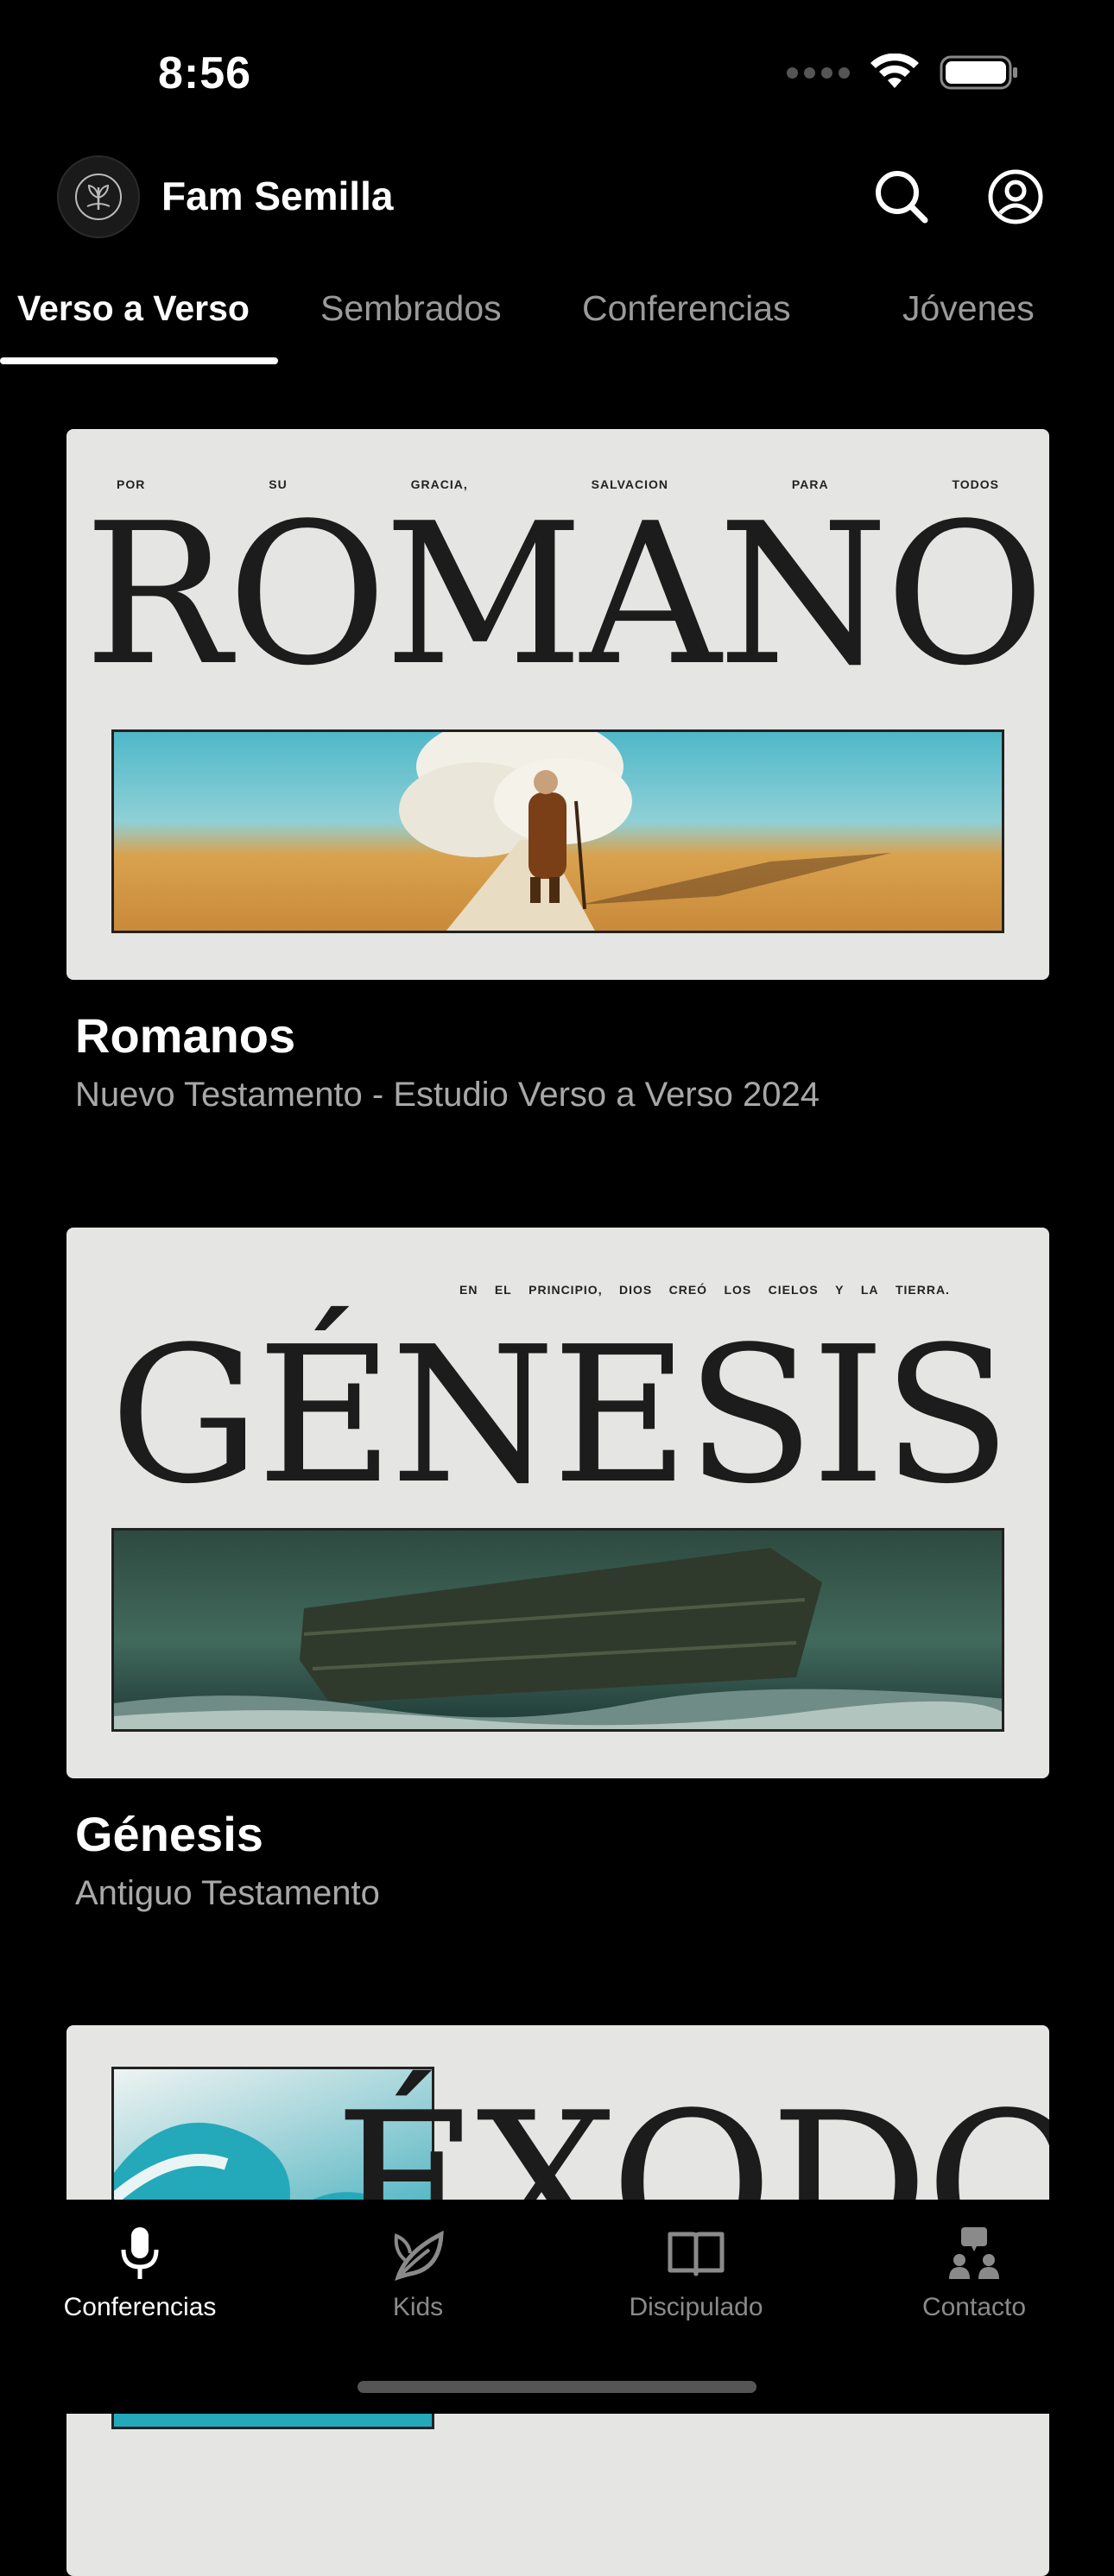  I want to click on book-icon, so click(696, 2254).